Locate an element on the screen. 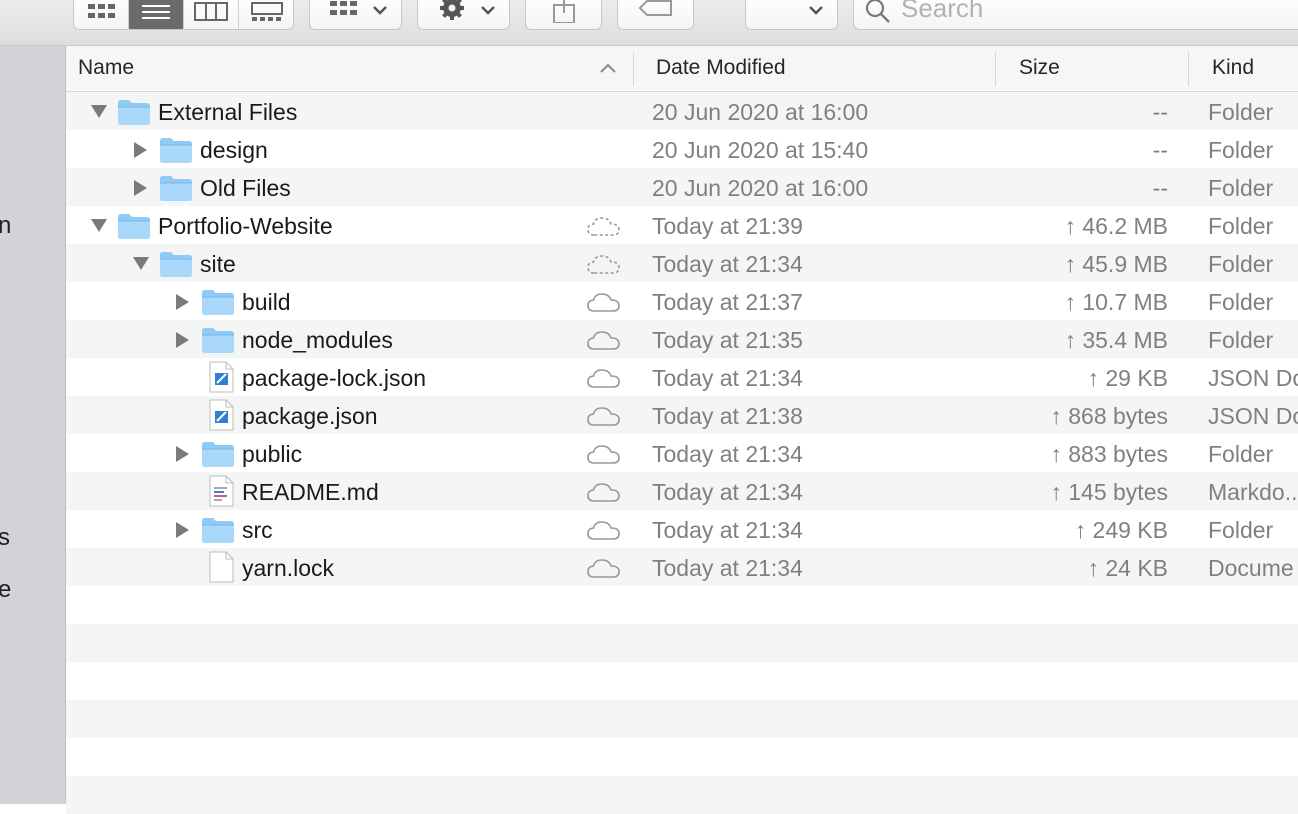  sidebar-item-label: e is located at coordinates (5, 590).